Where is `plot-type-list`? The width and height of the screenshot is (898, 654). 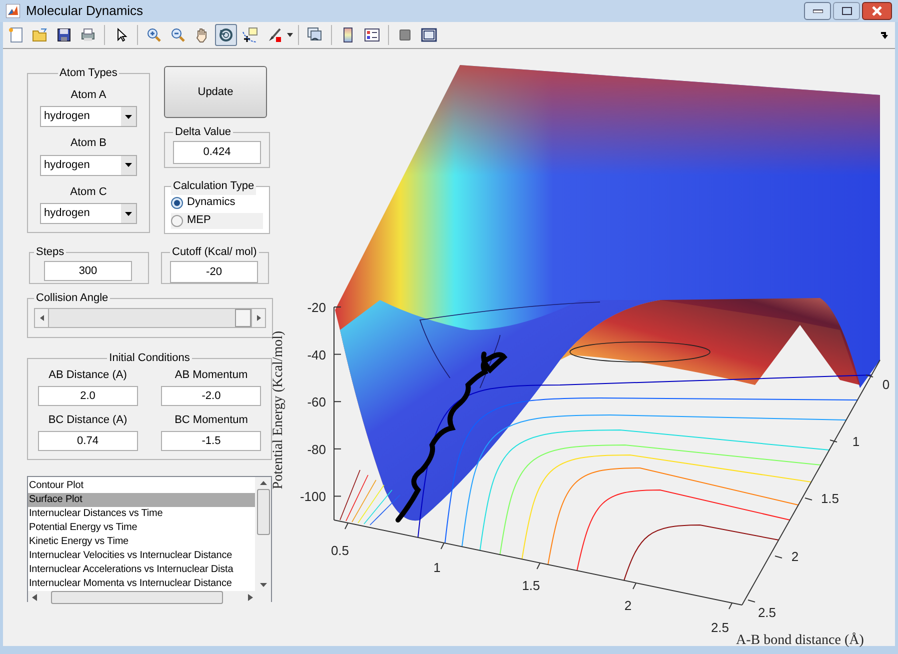 plot-type-list is located at coordinates (149, 539).